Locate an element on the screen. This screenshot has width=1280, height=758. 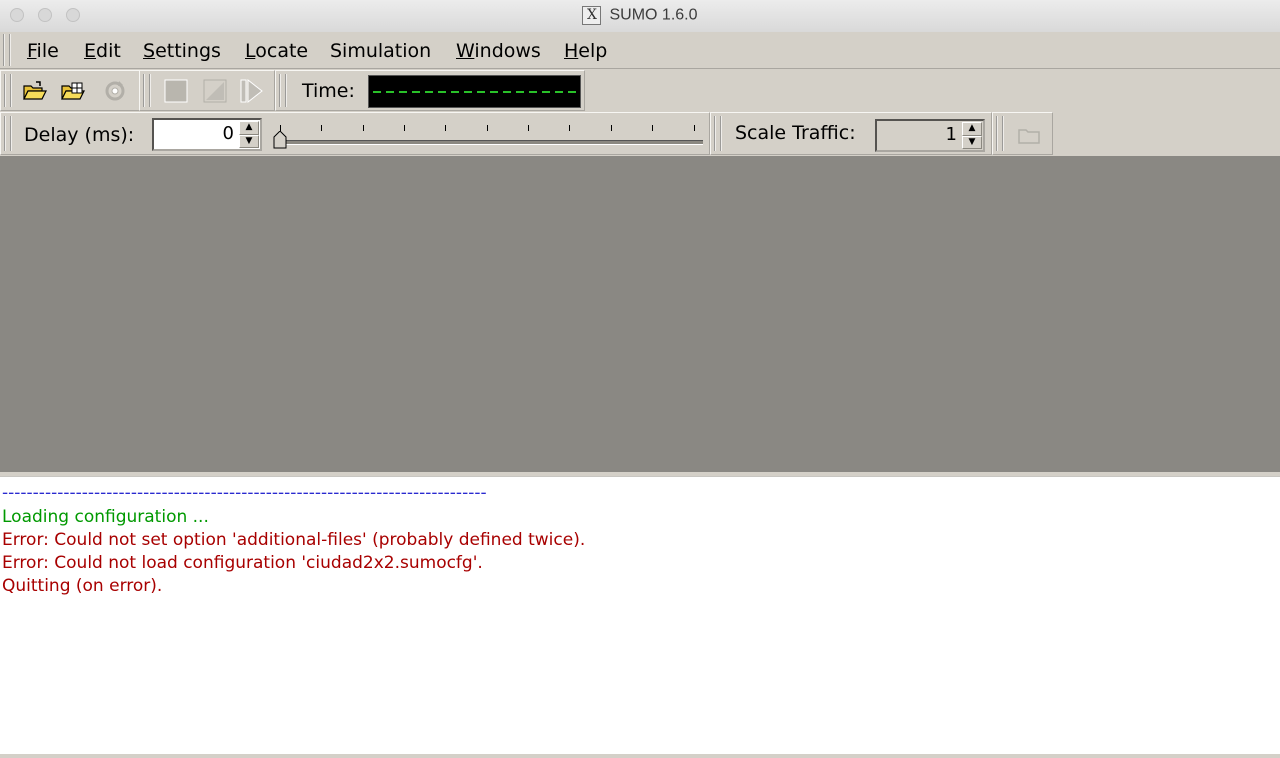
window-title: SUMO 1.6.0 is located at coordinates (653, 15).